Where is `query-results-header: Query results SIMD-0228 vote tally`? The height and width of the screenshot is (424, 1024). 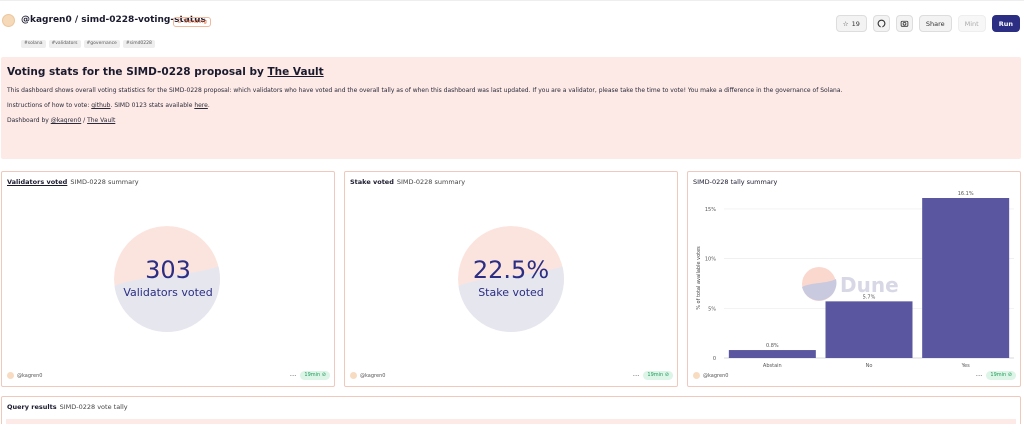
query-results-header: Query results SIMD-0228 vote tally is located at coordinates (67, 407).